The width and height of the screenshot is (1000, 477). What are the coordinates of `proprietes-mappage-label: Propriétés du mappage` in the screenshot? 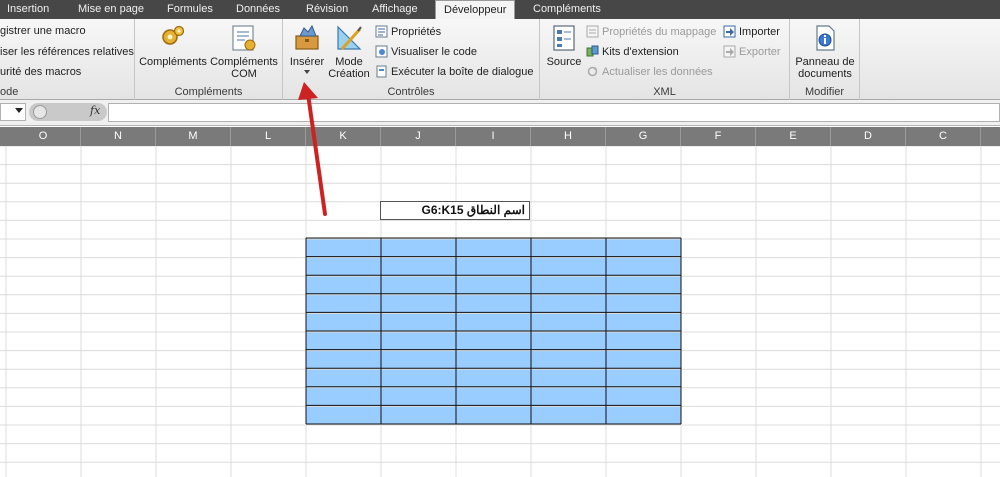 It's located at (659, 31).